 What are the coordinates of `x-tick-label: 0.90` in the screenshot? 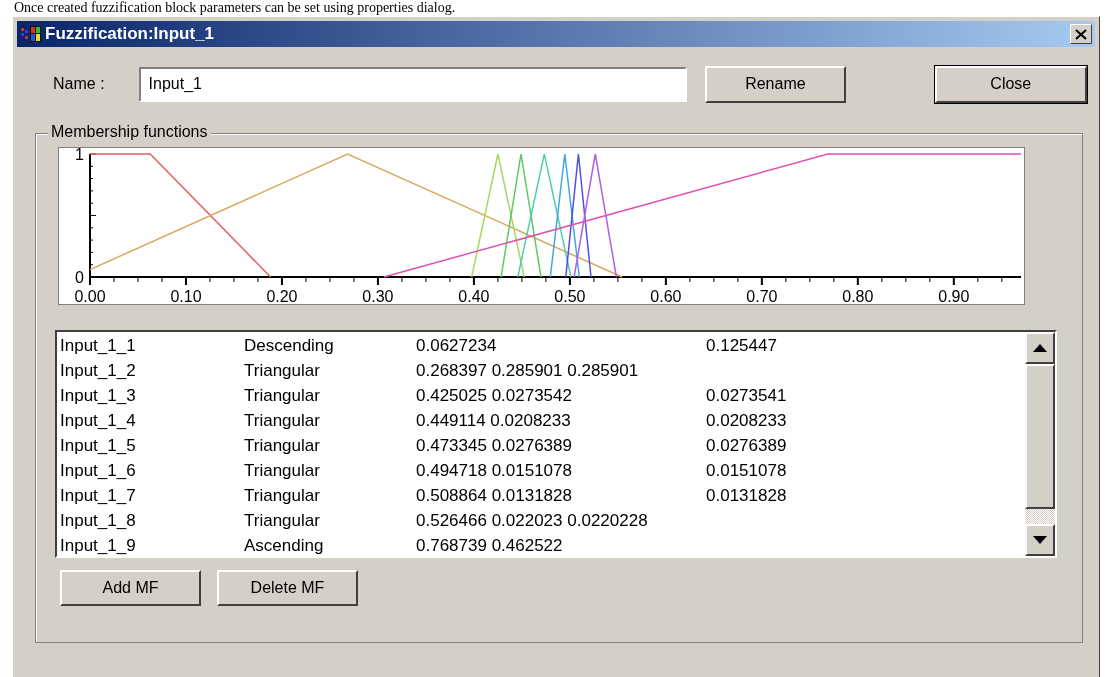 It's located at (954, 296).